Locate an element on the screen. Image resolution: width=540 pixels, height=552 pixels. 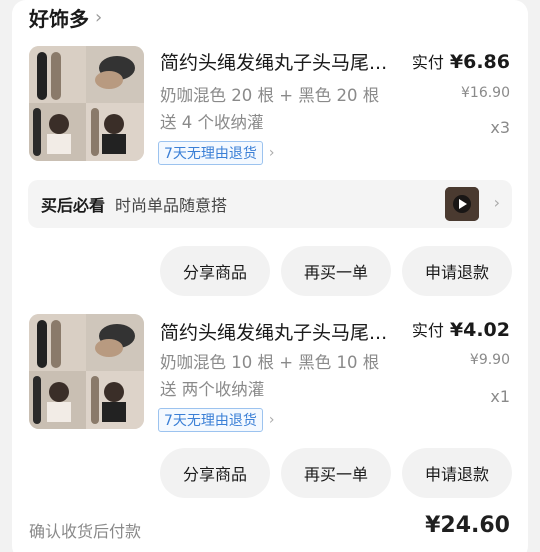
shop-name: 好饰多 is located at coordinates (59, 18).